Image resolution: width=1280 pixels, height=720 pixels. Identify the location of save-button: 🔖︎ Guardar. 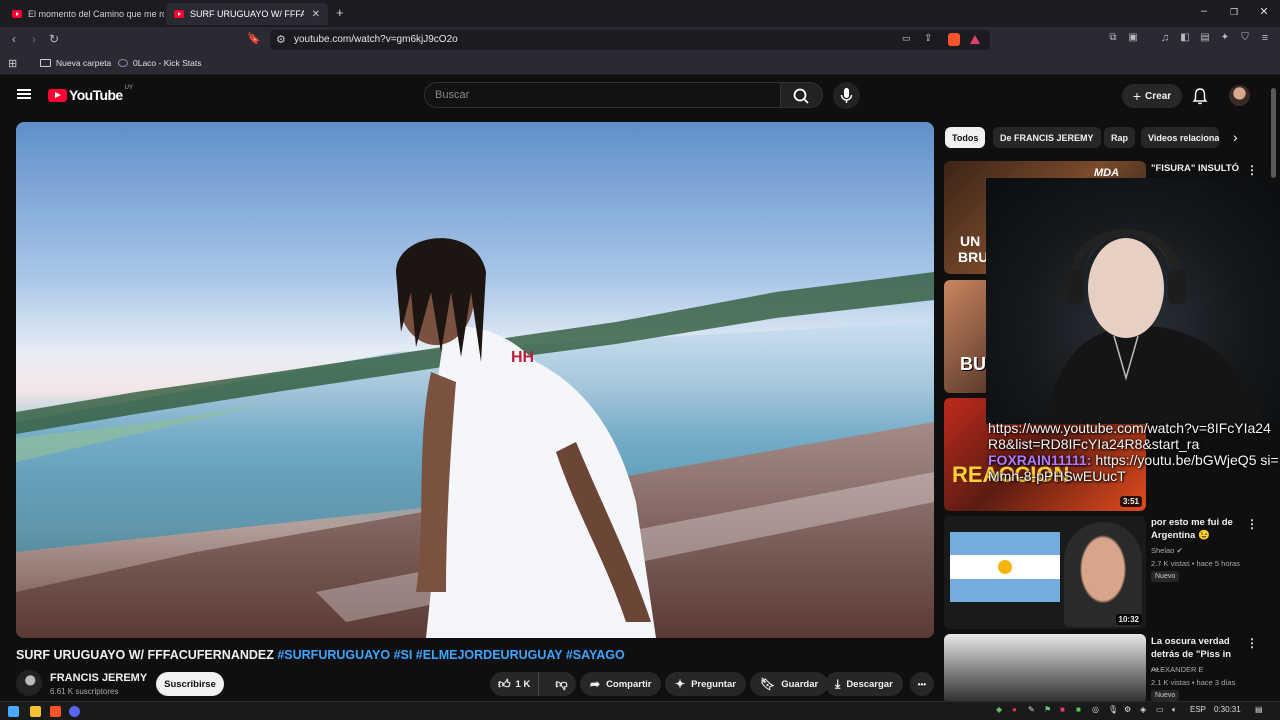
(789, 684).